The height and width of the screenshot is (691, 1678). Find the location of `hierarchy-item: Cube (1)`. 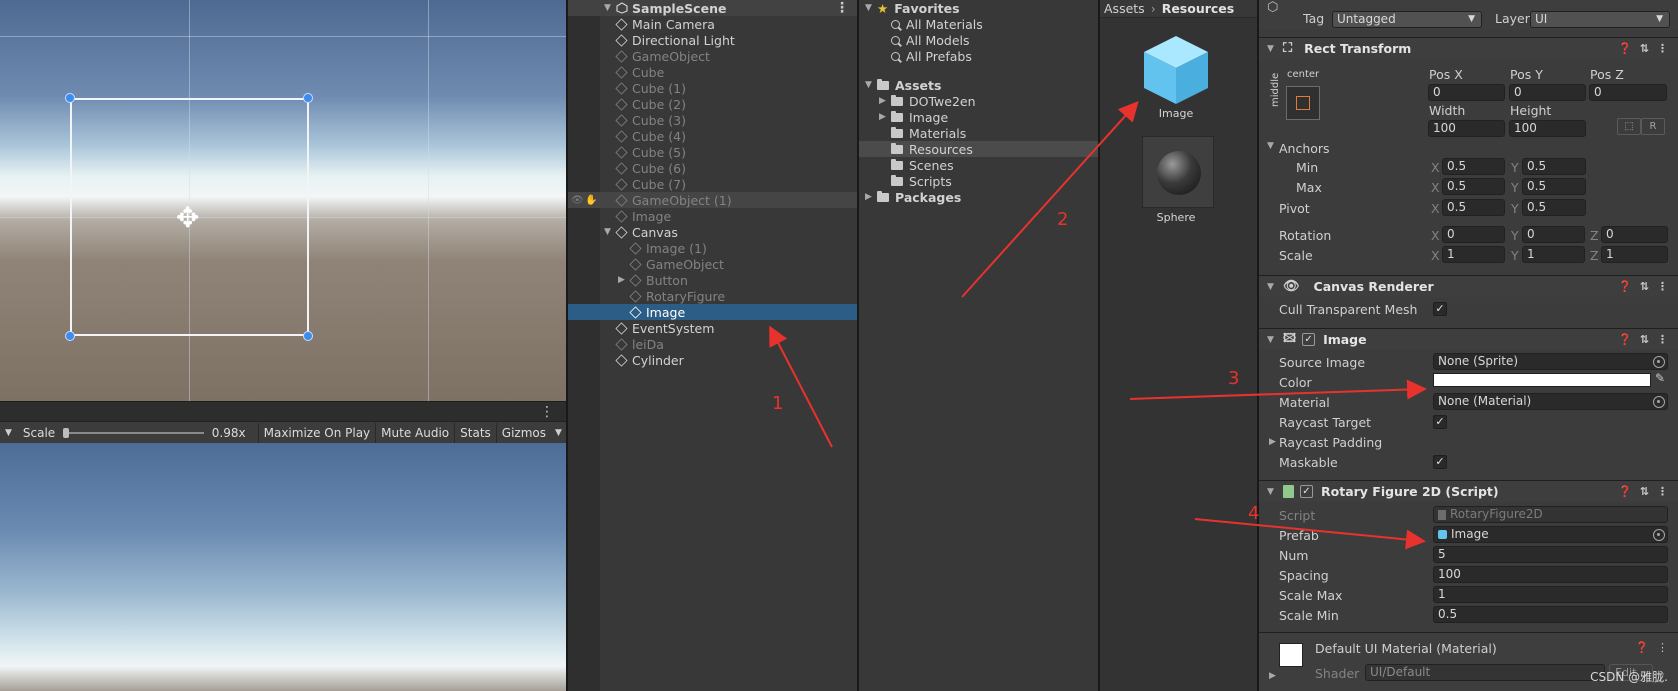

hierarchy-item: Cube (1) is located at coordinates (712, 88).